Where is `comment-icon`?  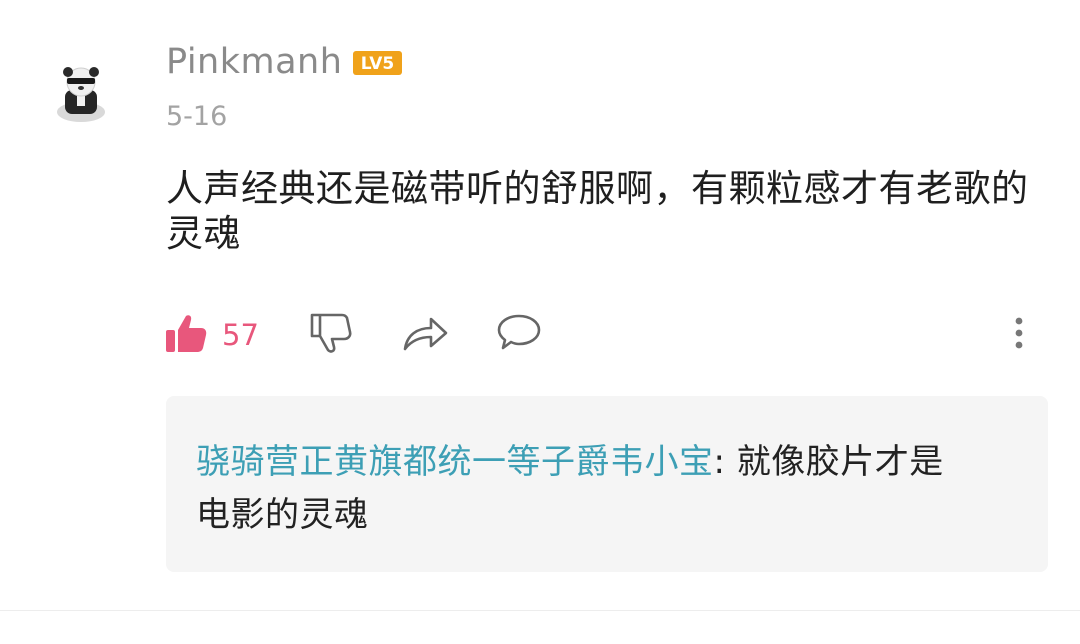 comment-icon is located at coordinates (519, 335).